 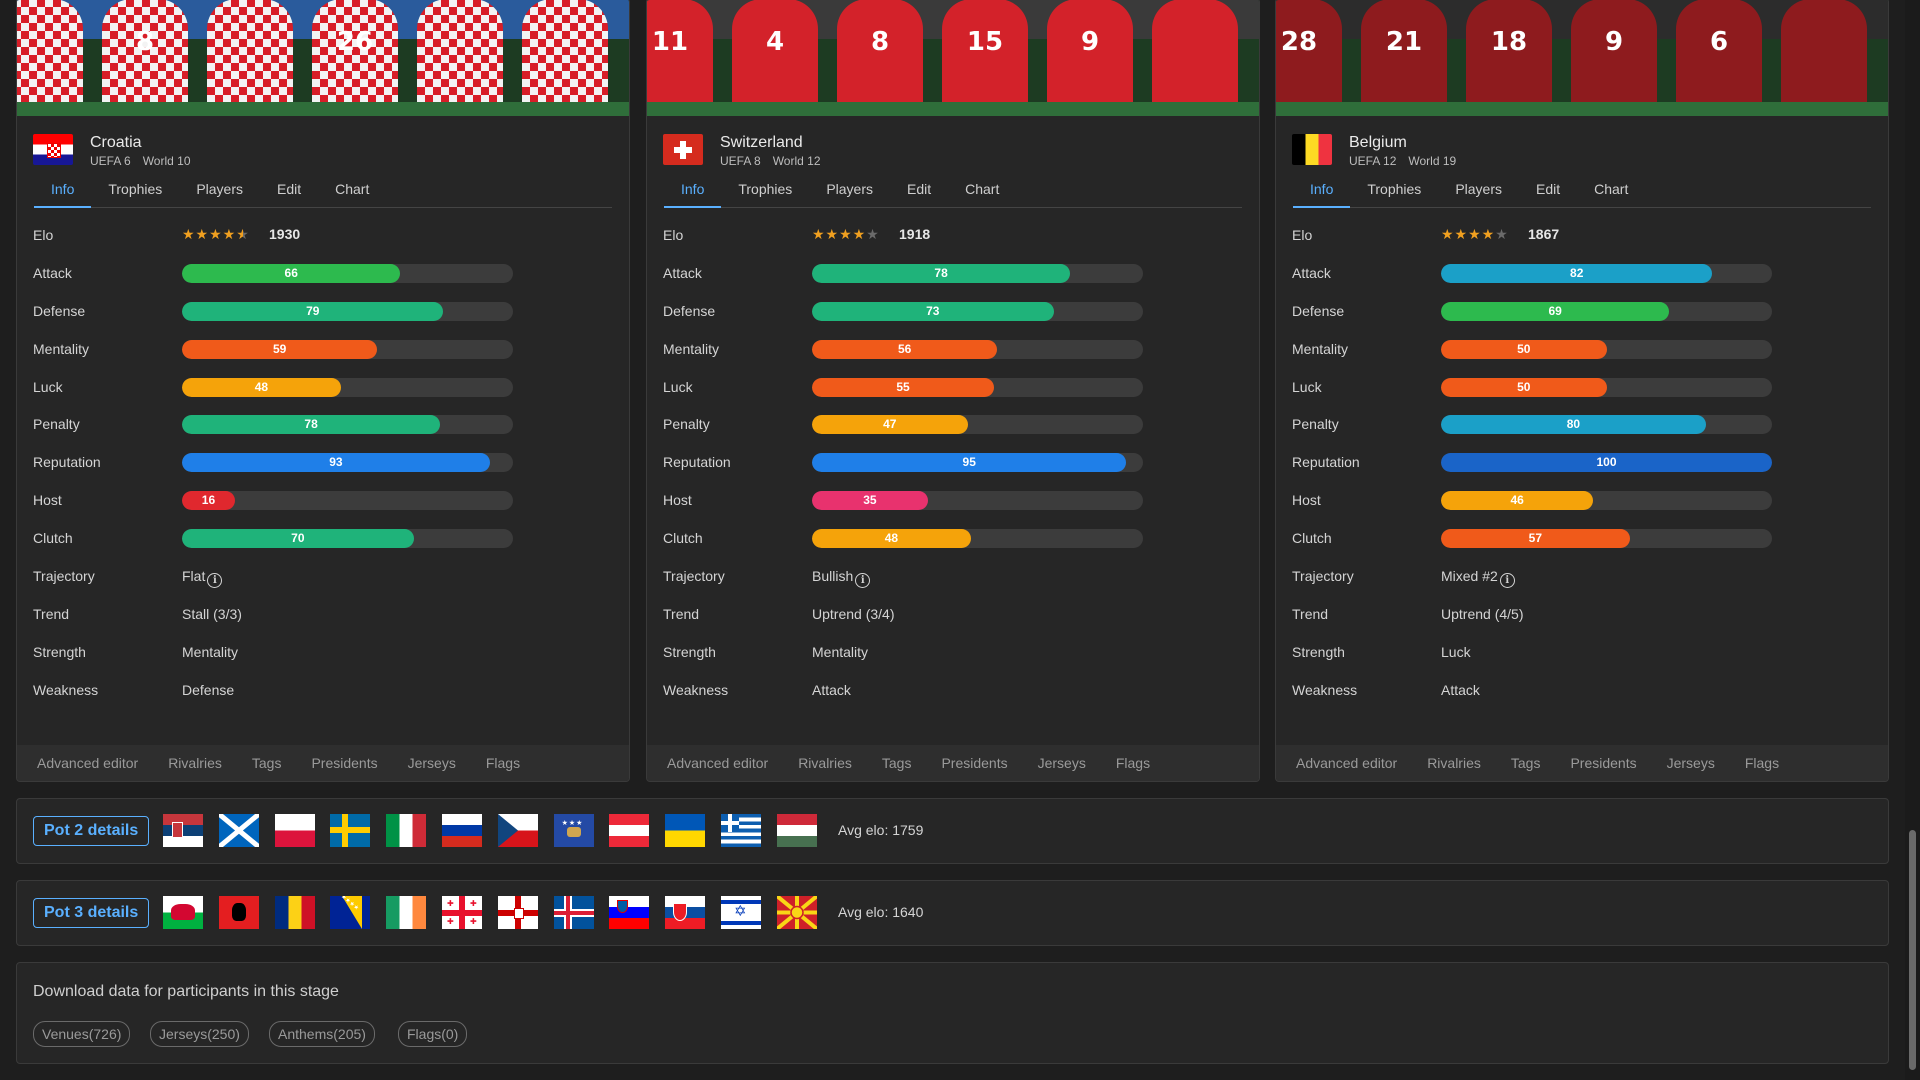 I want to click on pot-2-panel: Pot 2 details ★★★ Avg elo: 1759, so click(x=952, y=831).